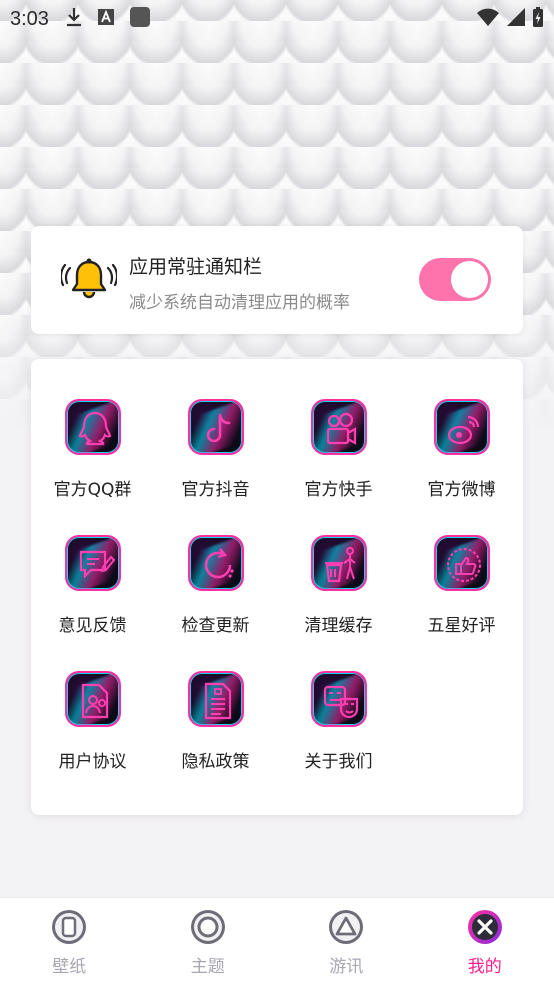  I want to click on status-time: 3:03, so click(29, 18).